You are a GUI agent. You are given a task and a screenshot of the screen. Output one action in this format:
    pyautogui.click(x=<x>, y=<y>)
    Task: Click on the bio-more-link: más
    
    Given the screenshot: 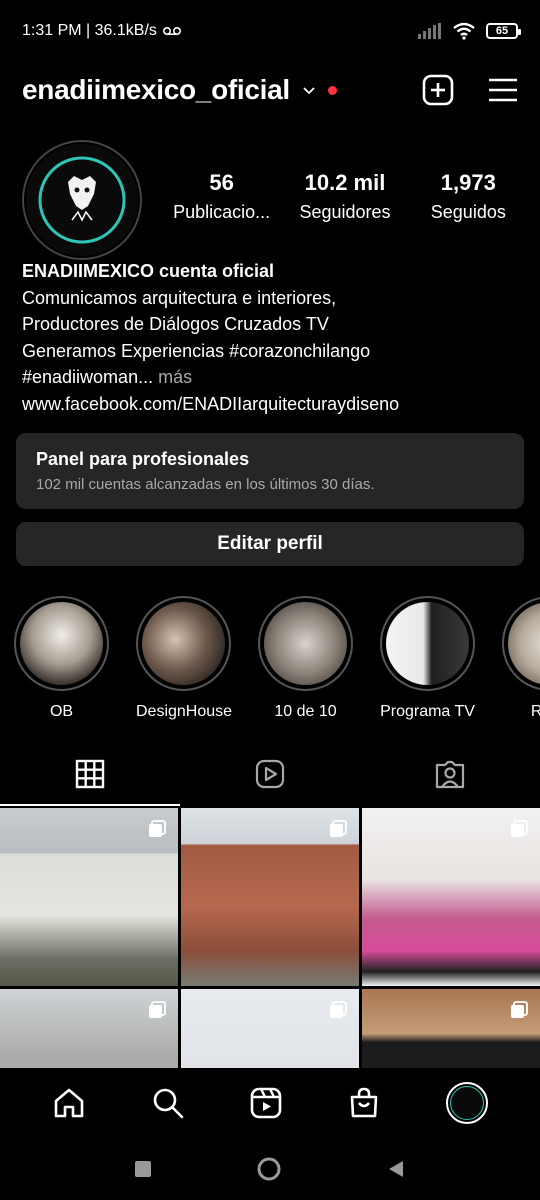 What is the action you would take?
    pyautogui.click(x=175, y=377)
    